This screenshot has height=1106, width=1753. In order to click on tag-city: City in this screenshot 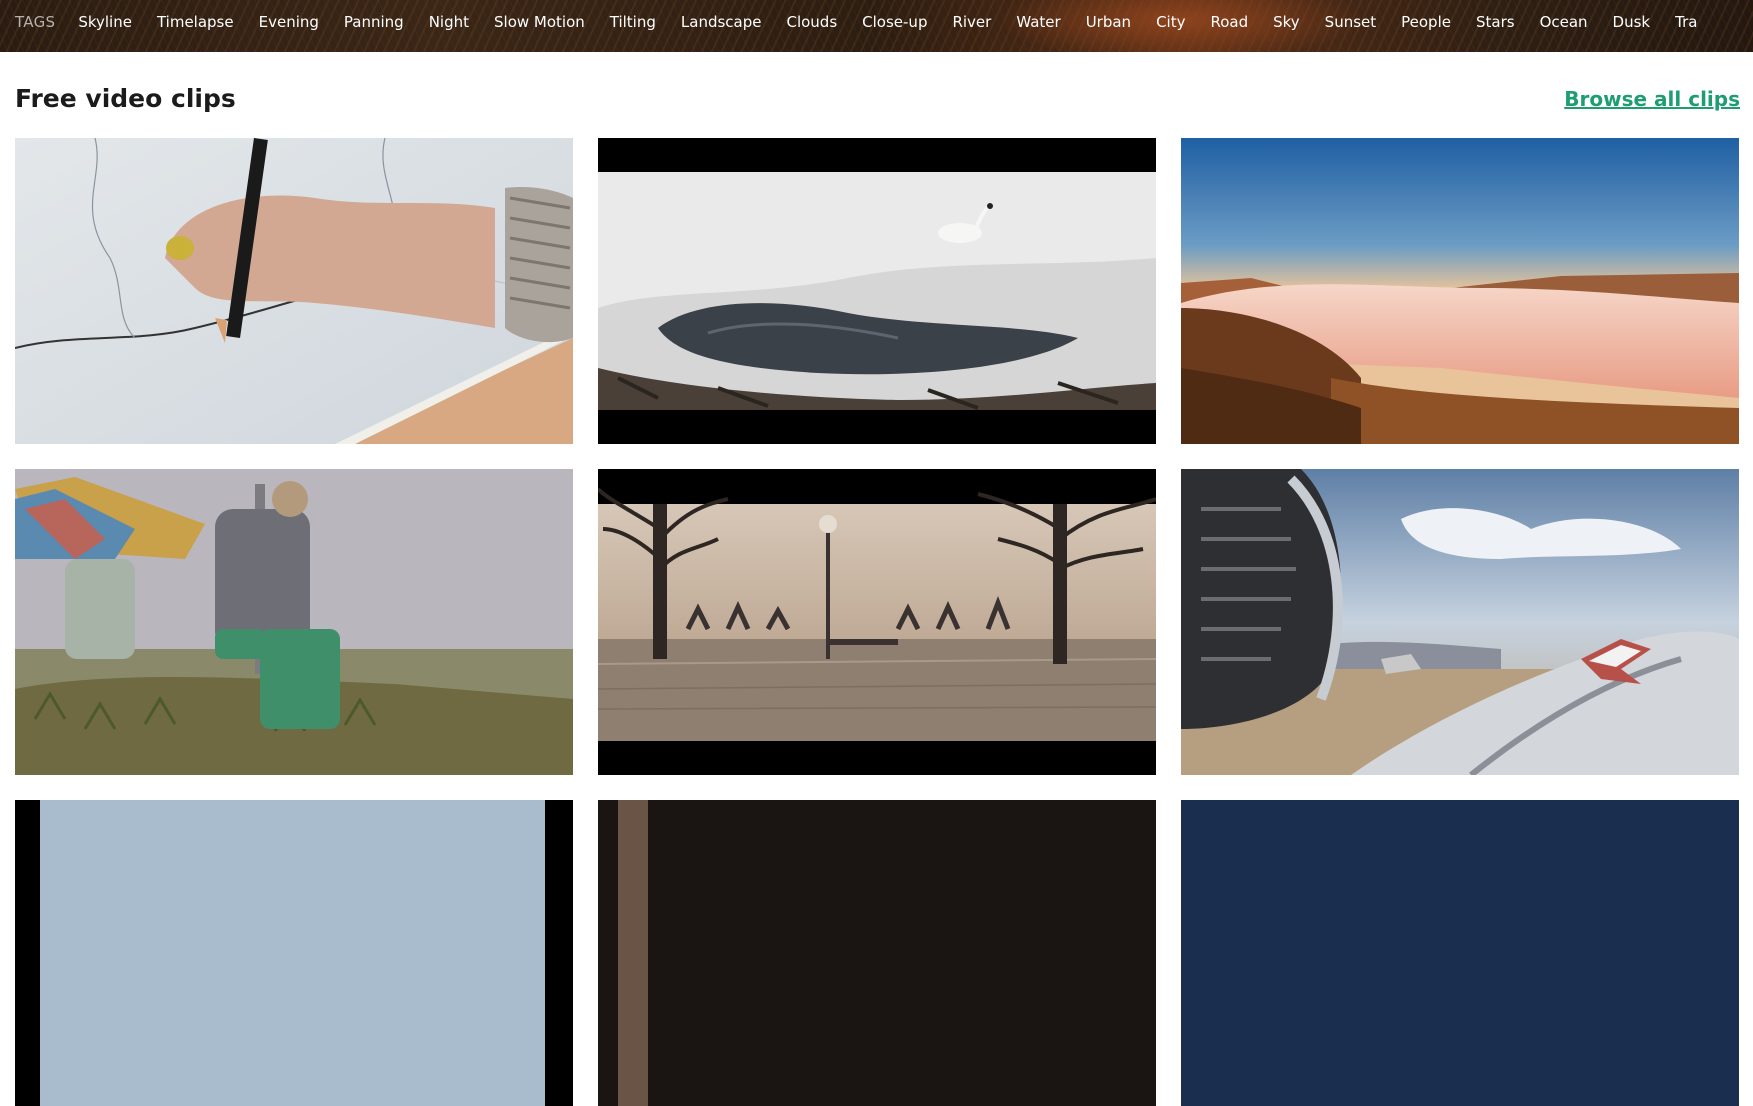, I will do `click(1170, 22)`.